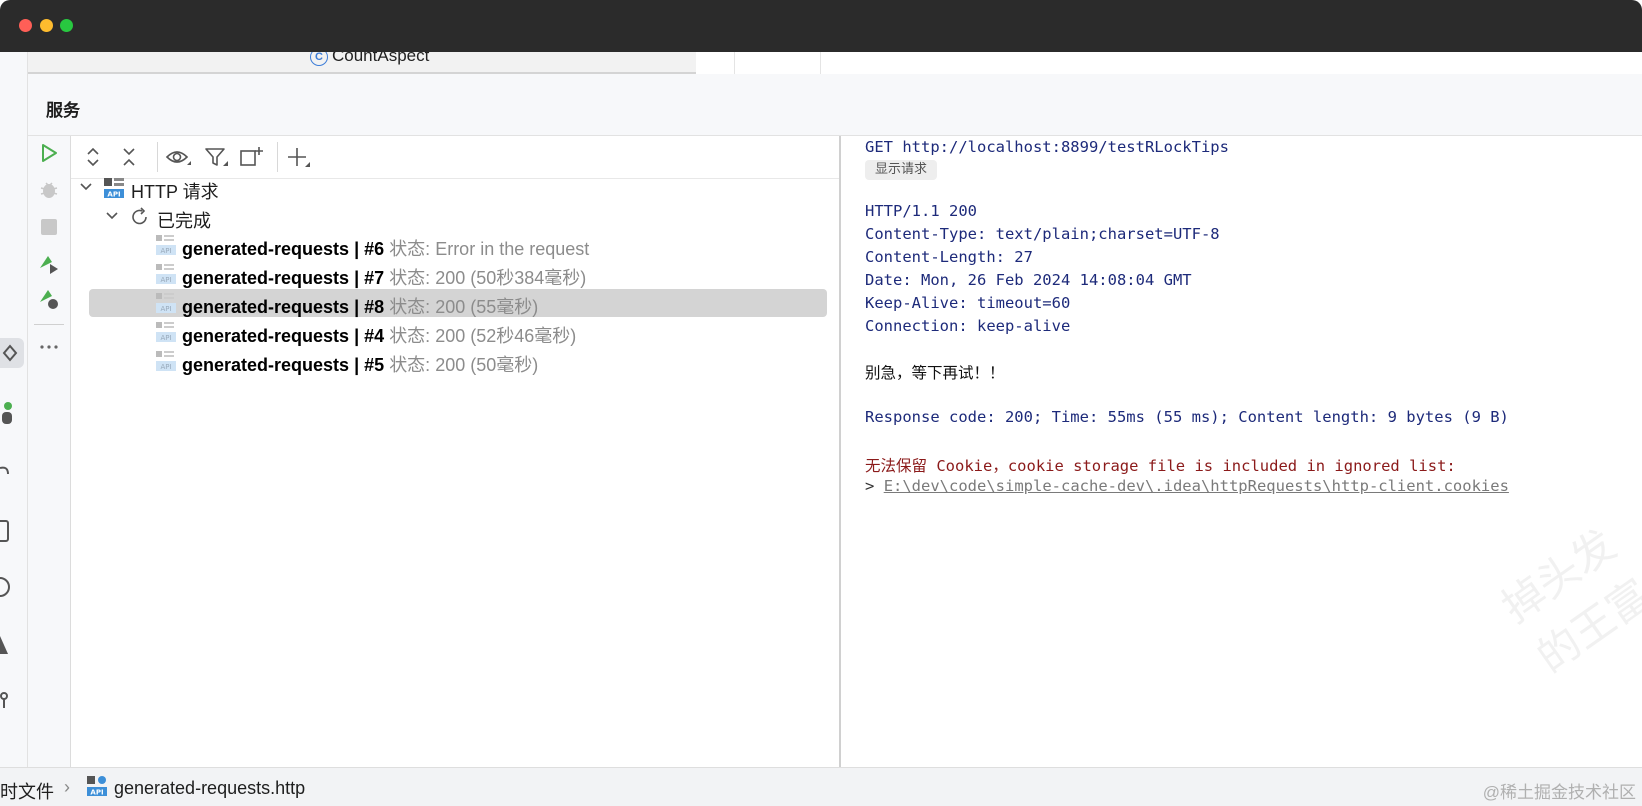 This screenshot has width=1642, height=806. Describe the element at coordinates (140, 217) in the screenshot. I see `refresh-icon` at that location.